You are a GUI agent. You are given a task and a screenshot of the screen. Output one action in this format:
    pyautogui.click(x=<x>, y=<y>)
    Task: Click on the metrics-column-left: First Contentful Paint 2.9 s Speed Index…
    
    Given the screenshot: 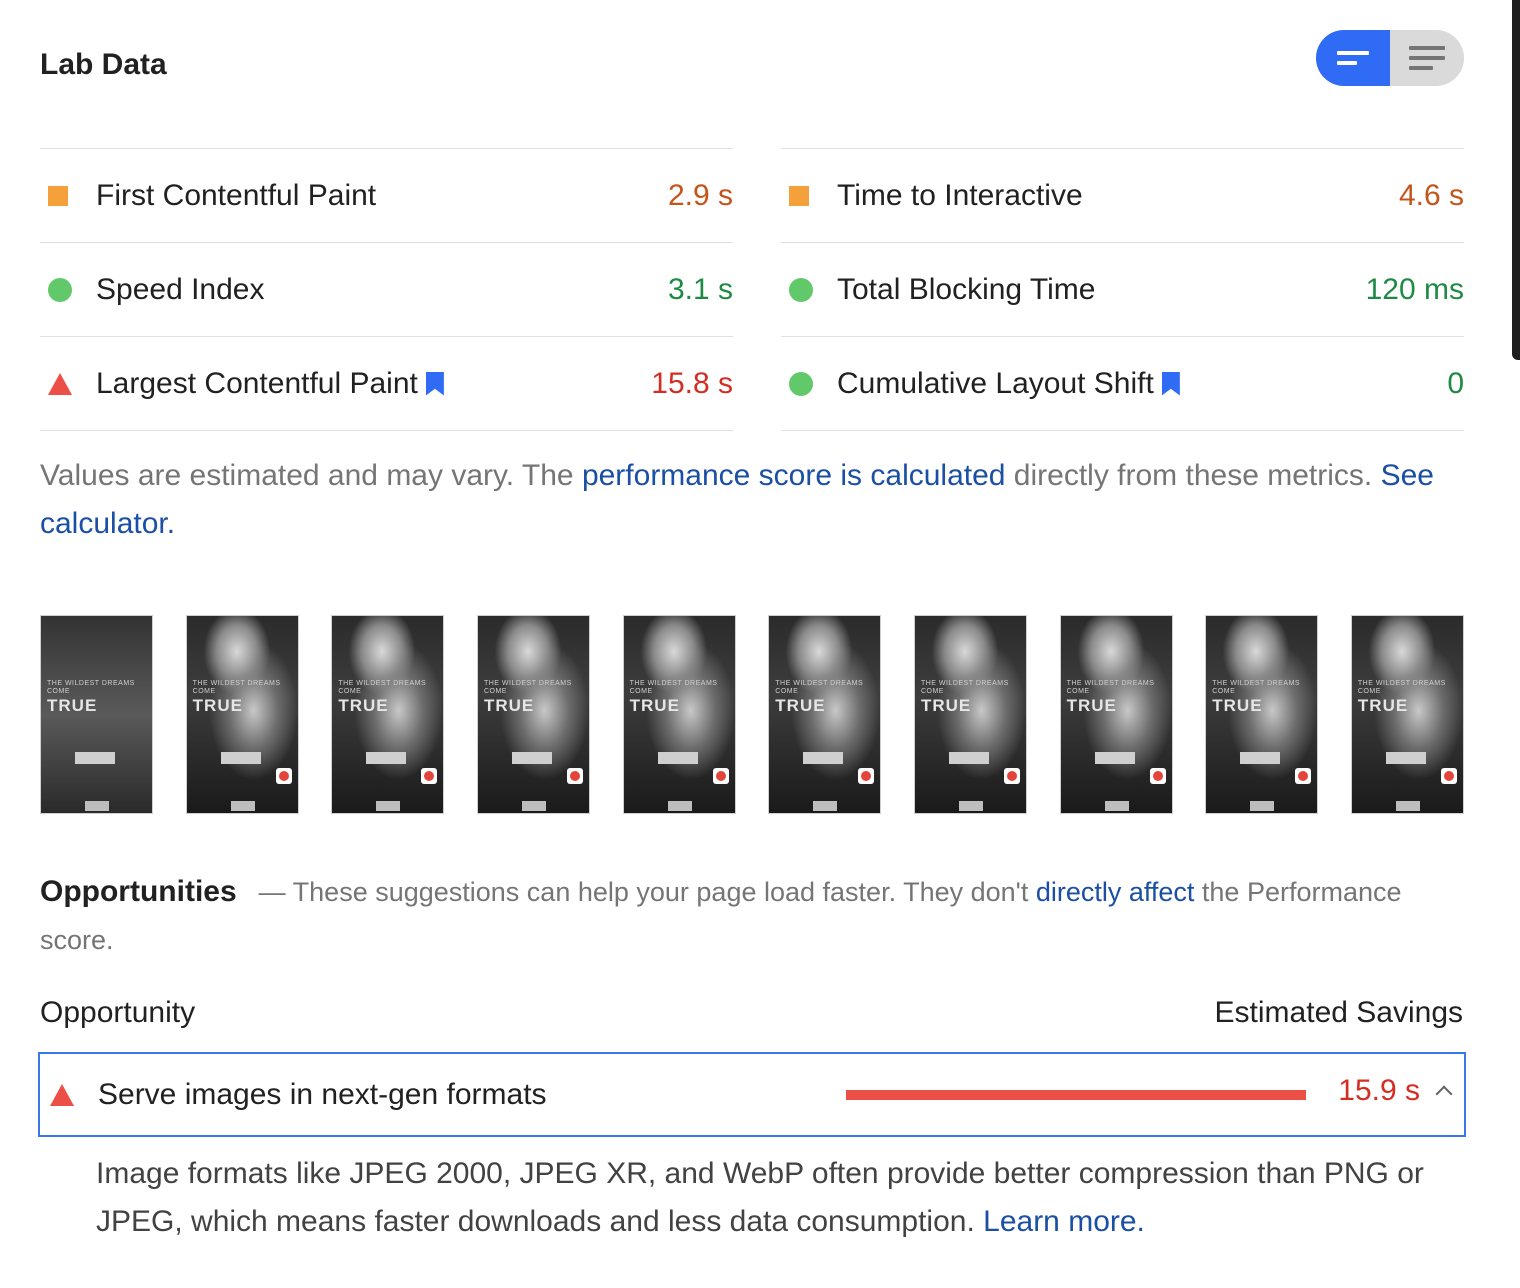 What is the action you would take?
    pyautogui.click(x=386, y=289)
    